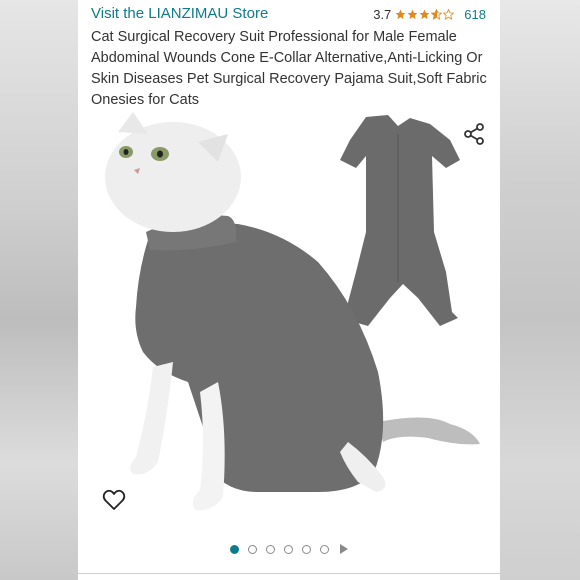  Describe the element at coordinates (344, 549) in the screenshot. I see `play-icon` at that location.